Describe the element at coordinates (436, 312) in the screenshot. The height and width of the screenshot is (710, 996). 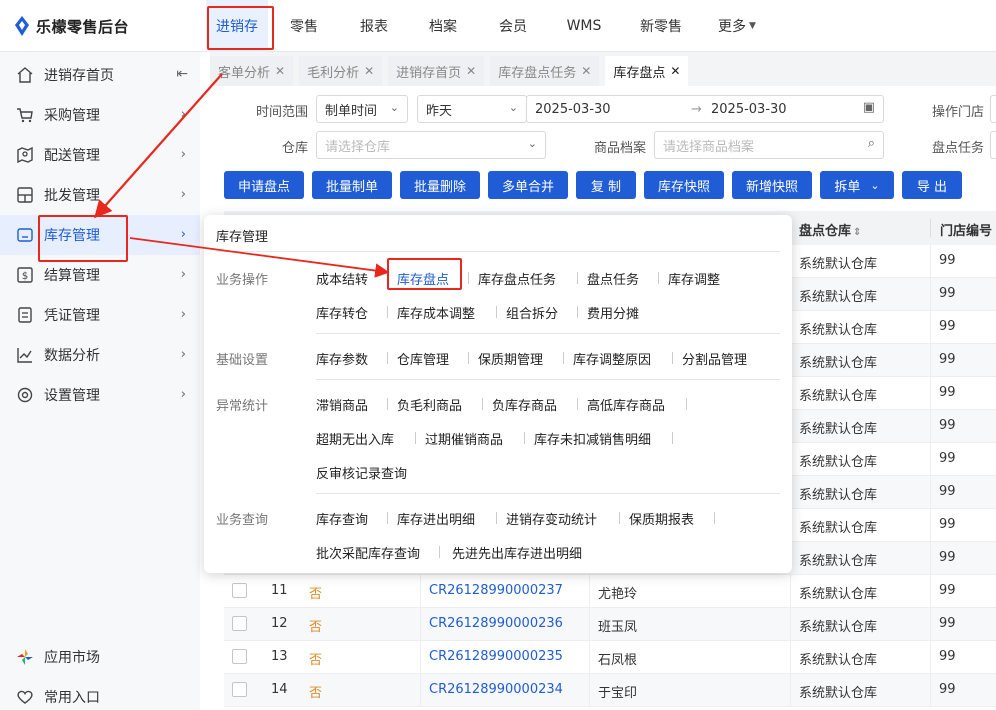
I see `menu-cost-adjust: 库存成本调整` at that location.